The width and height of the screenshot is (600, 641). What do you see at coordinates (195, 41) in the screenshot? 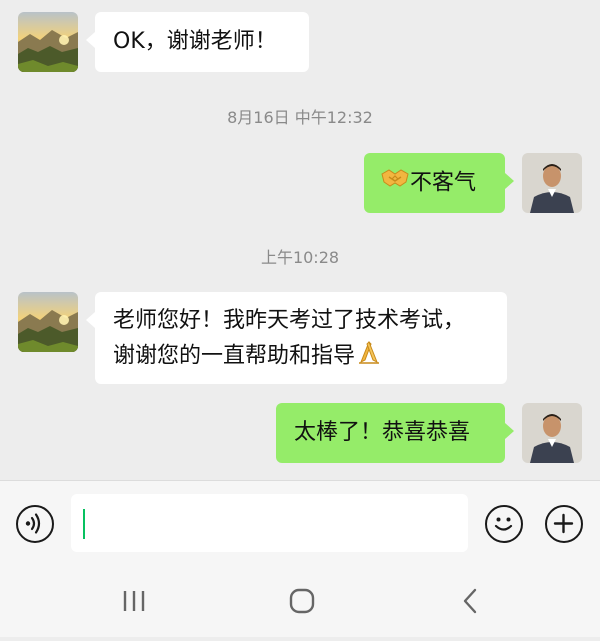
I see `message-text: OK，谢谢老师！` at bounding box center [195, 41].